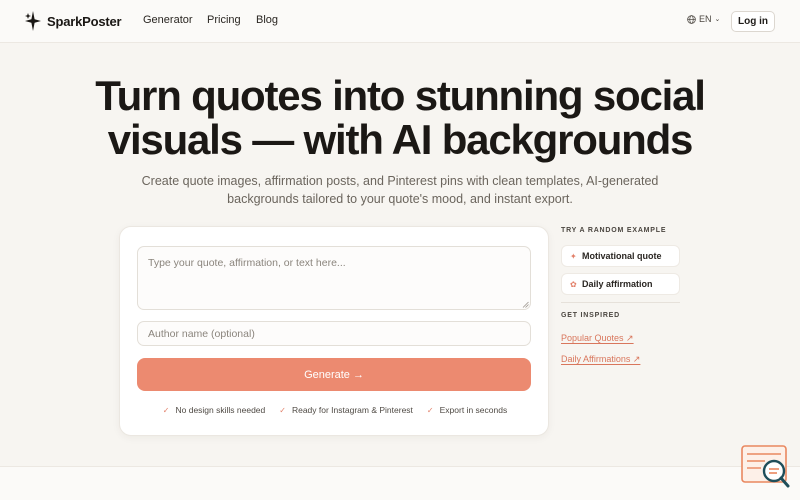  I want to click on nav-link-blog: Blog, so click(267, 20).